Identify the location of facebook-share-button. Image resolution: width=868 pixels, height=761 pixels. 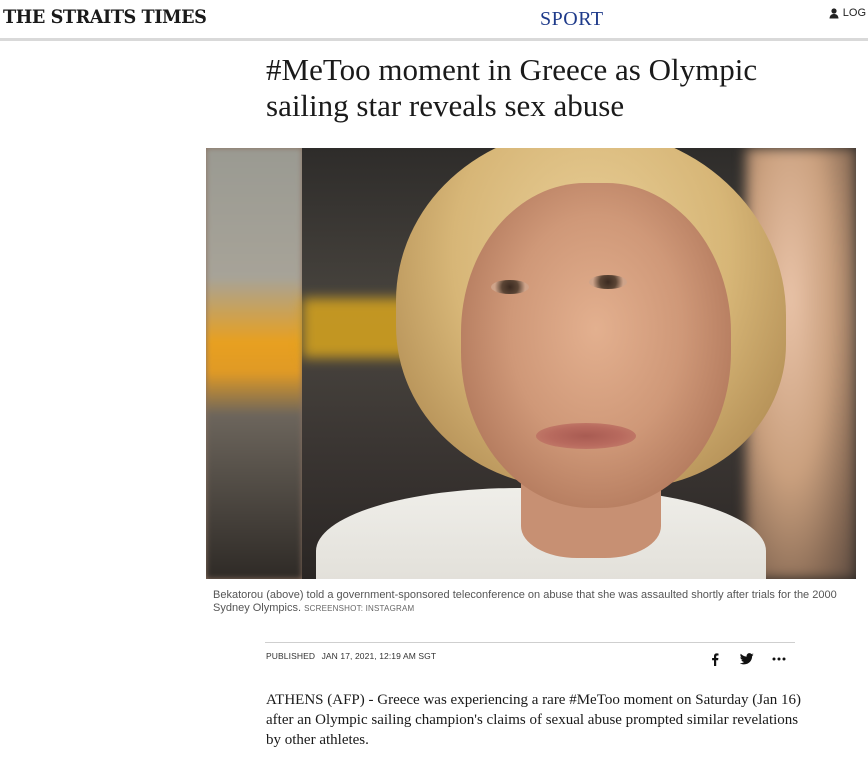
(715, 659).